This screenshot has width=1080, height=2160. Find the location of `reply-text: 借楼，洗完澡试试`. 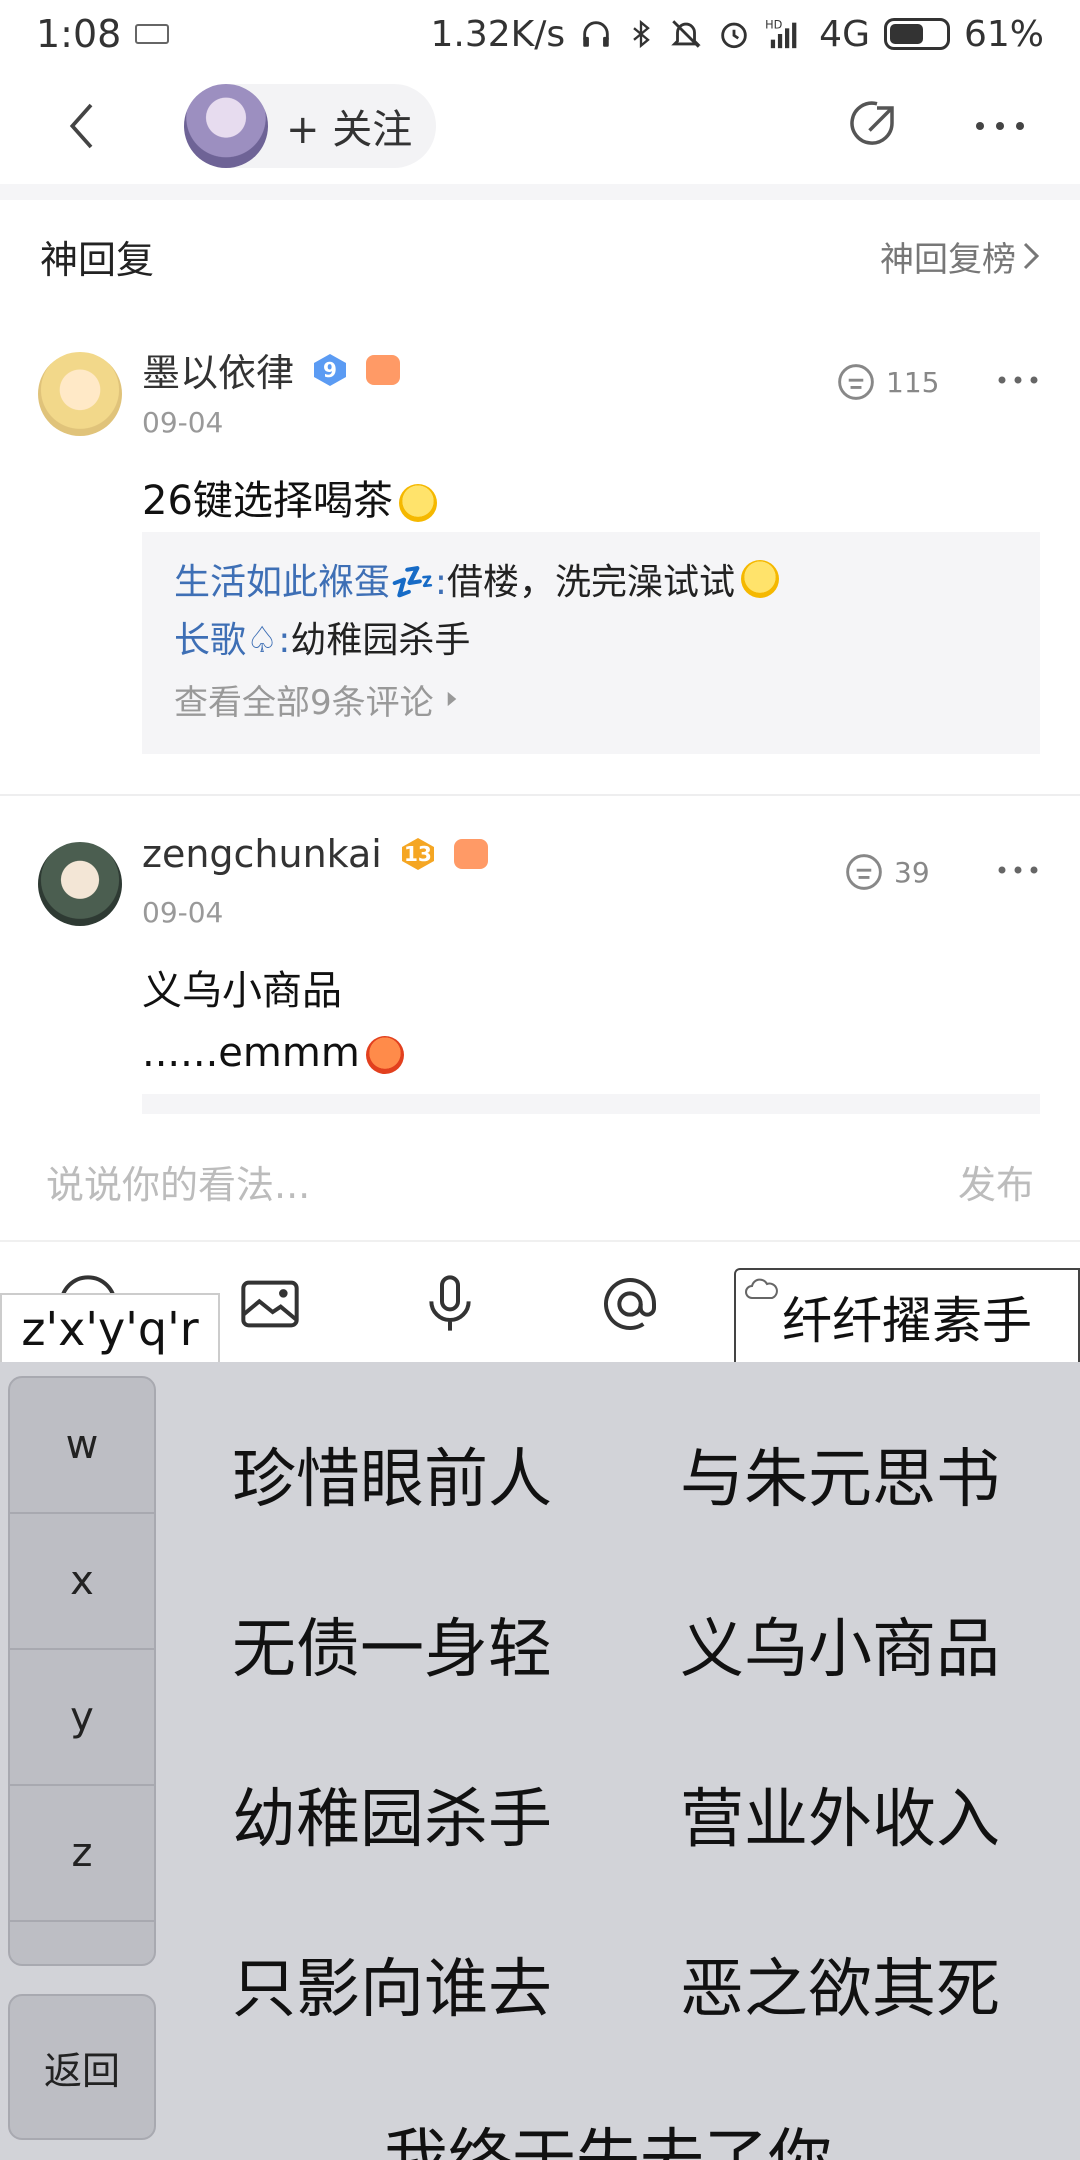

reply-text: 借楼，洗完澡试试 is located at coordinates (590, 582).